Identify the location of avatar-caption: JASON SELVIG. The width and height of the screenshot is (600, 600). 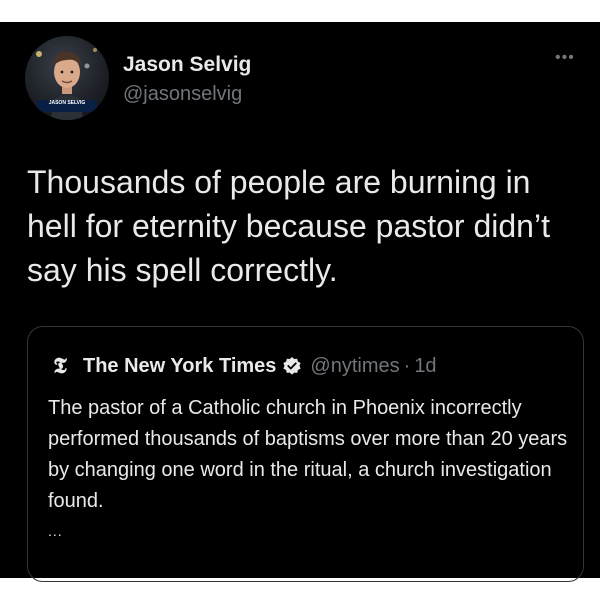
(67, 106).